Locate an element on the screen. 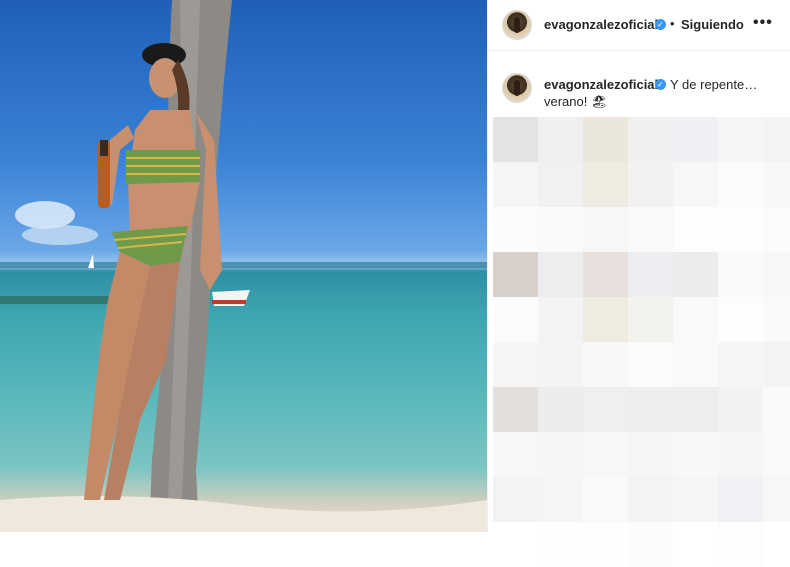 Image resolution: width=790 pixels, height=567 pixels. username-link: evagonzalezoficial is located at coordinates (601, 24).